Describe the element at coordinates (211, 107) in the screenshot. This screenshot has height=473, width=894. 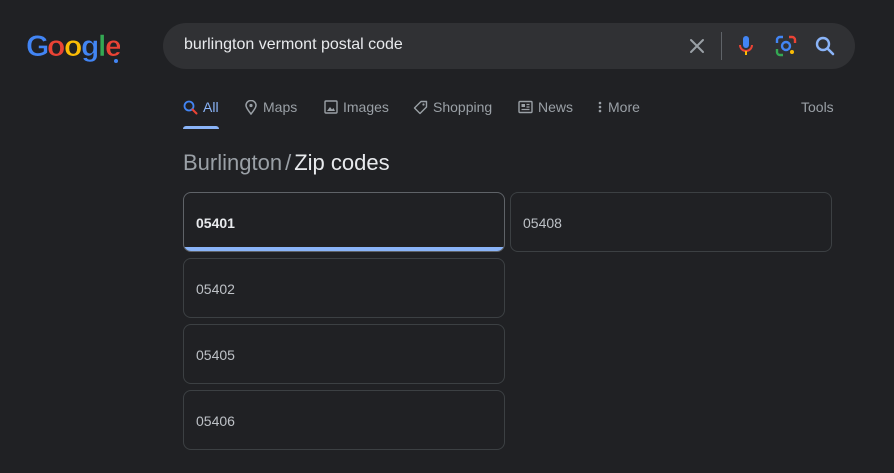
I see `tab-label: All` at that location.